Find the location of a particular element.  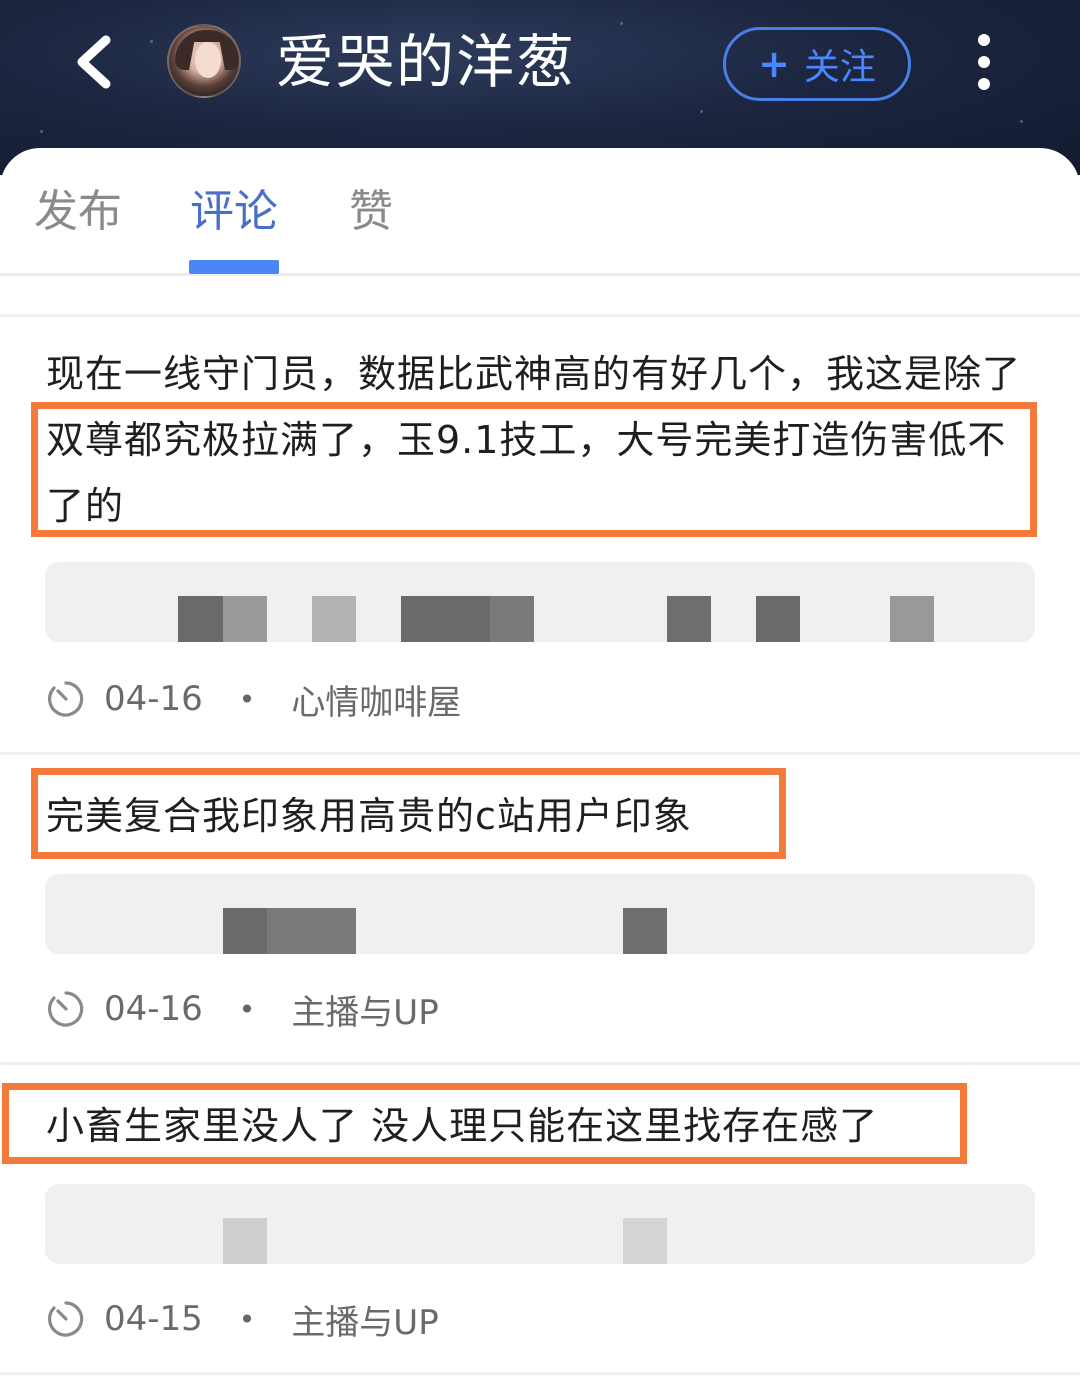

comment-meta: 04-16 • 主播与UP is located at coordinates (242, 1009).